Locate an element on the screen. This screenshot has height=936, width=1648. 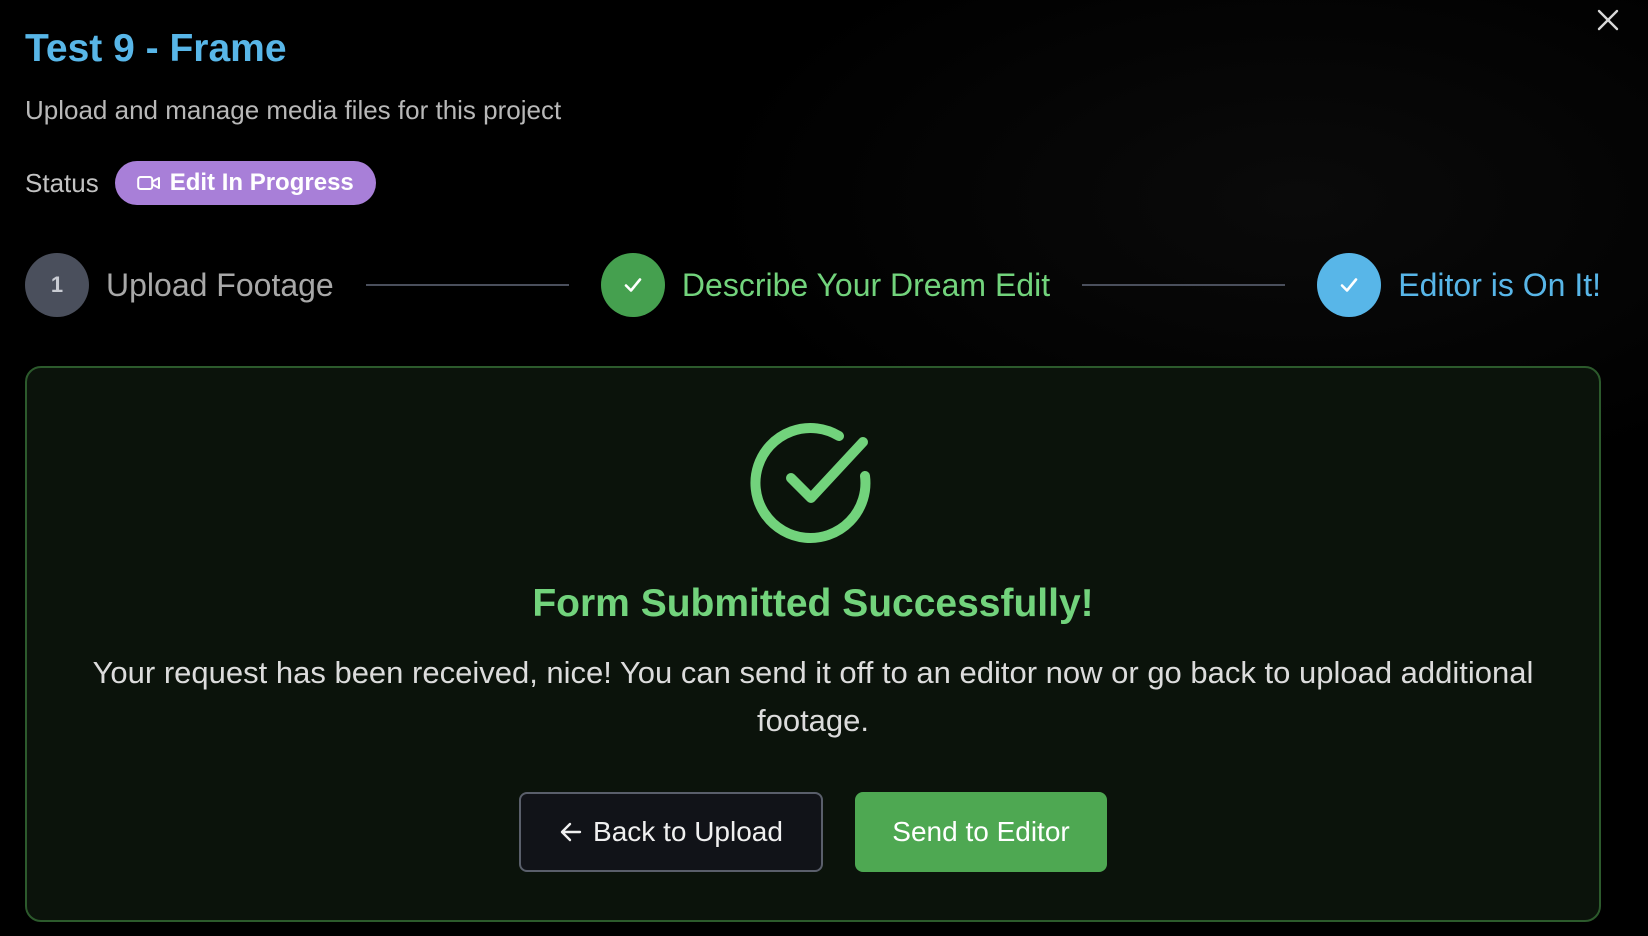
close-button is located at coordinates (1608, 20).